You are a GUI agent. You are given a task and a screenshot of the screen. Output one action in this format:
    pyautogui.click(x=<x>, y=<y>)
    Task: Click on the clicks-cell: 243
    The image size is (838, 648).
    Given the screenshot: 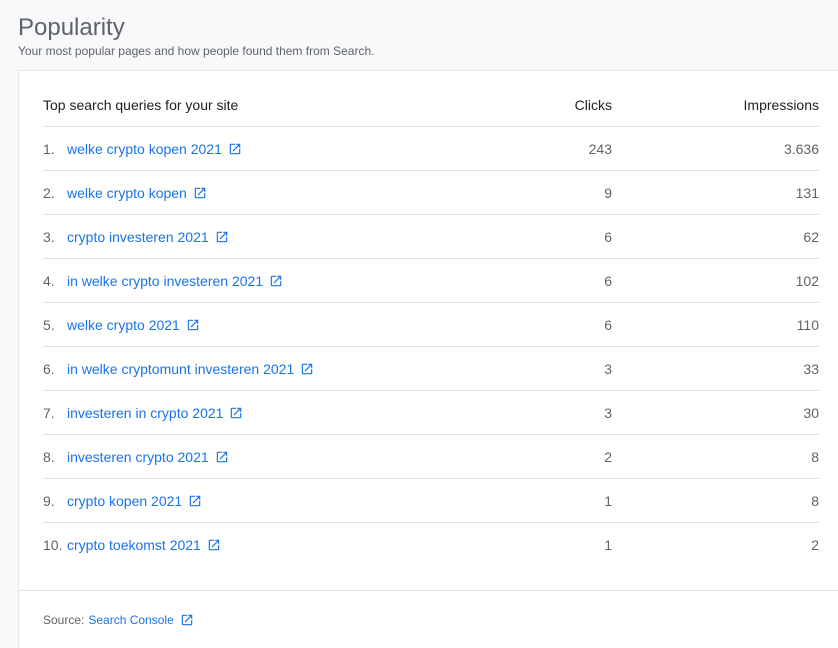 What is the action you would take?
    pyautogui.click(x=600, y=148)
    